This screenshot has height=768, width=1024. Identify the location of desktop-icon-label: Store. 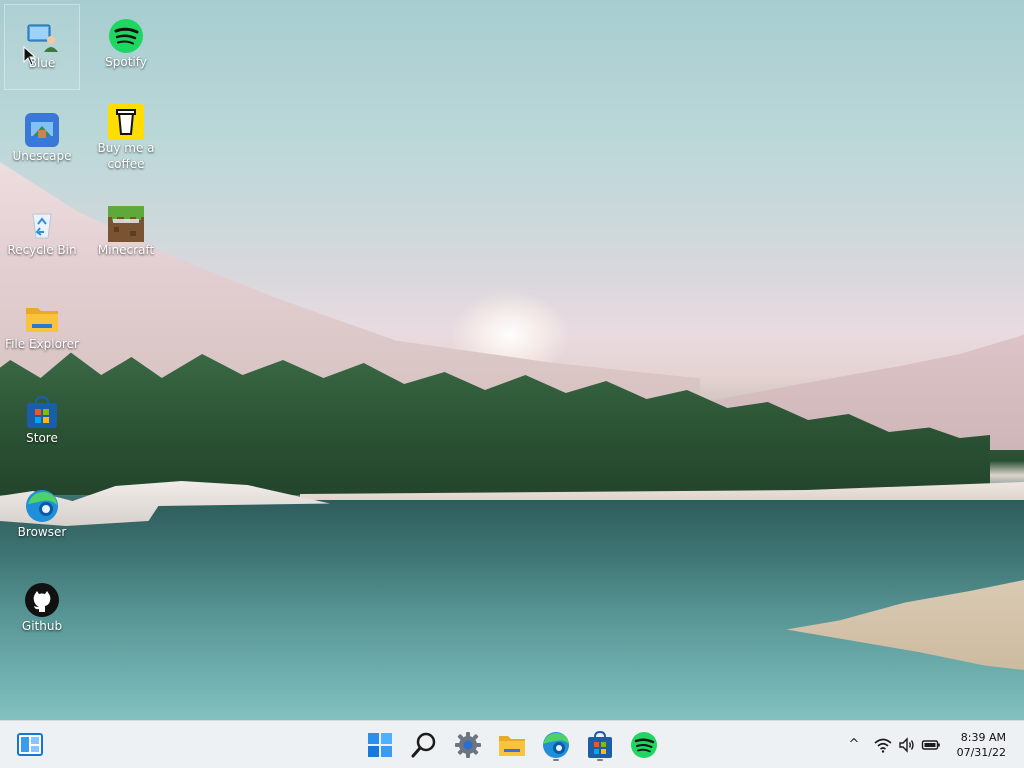
(42, 438).